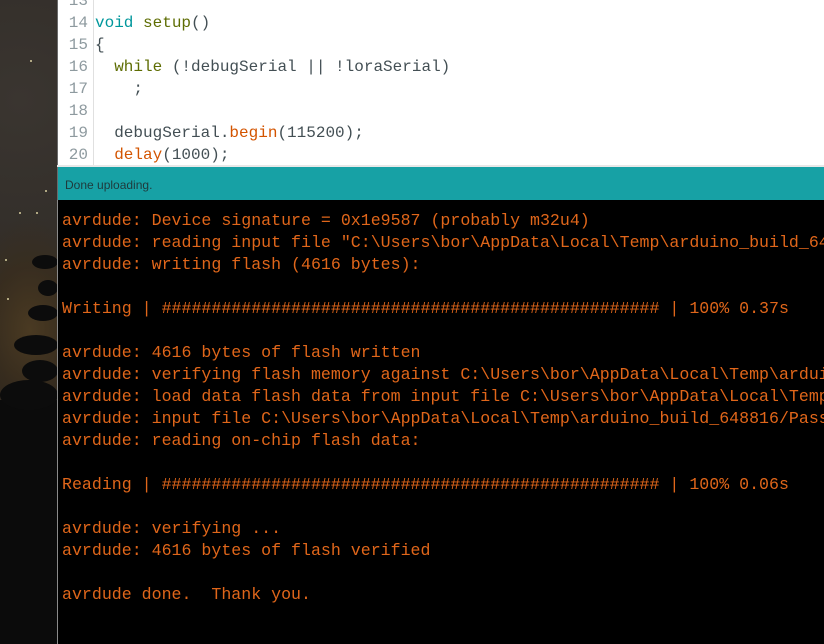  Describe the element at coordinates (138, 155) in the screenshot. I see `code-token-method: delay` at that location.